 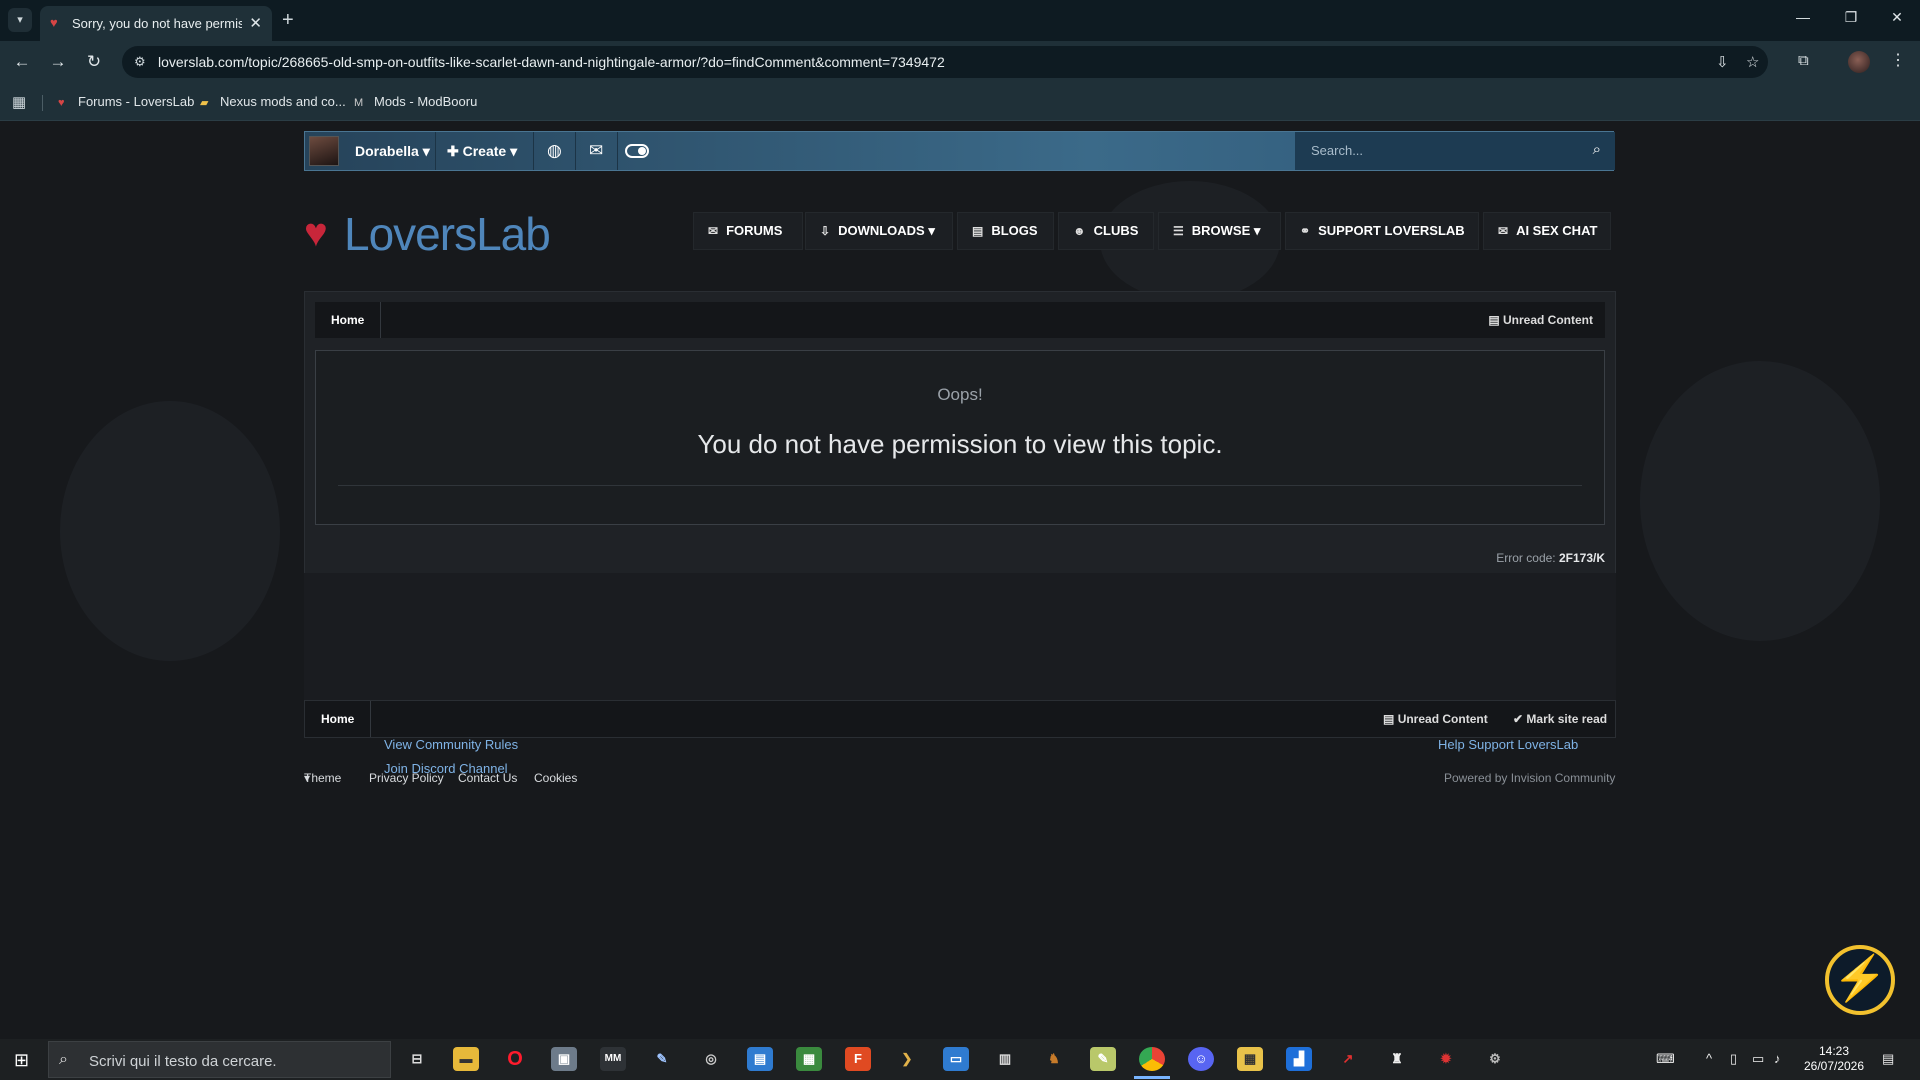 What do you see at coordinates (1348, 1059) in the screenshot?
I see `app-icon: ↗` at bounding box center [1348, 1059].